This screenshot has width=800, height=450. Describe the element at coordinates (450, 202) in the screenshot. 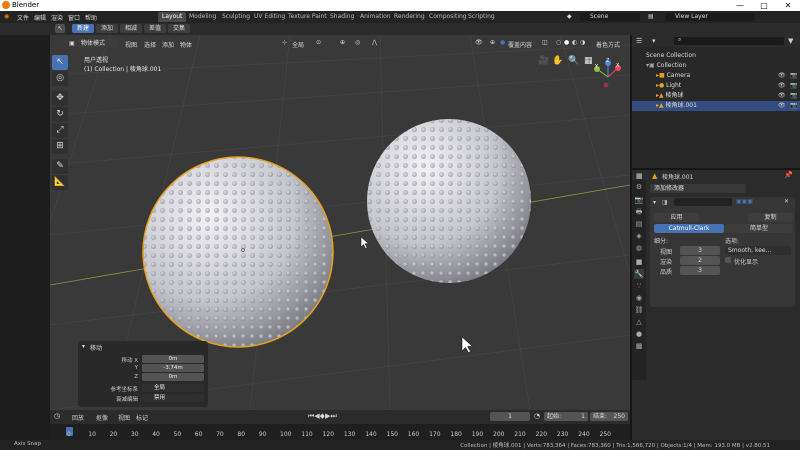

I see `golf-ball-sphere` at that location.